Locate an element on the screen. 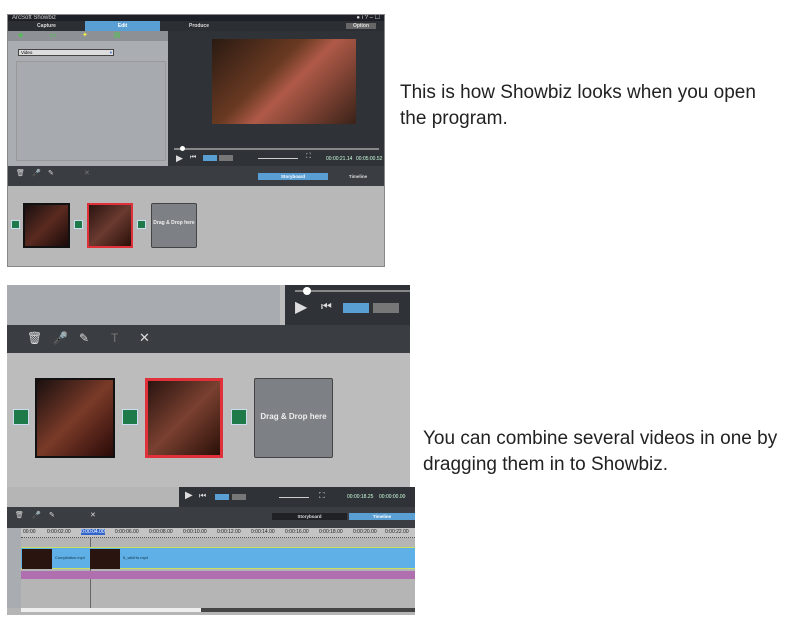 This screenshot has height=621, width=787. ruler-label: 00:00 is located at coordinates (29, 532).